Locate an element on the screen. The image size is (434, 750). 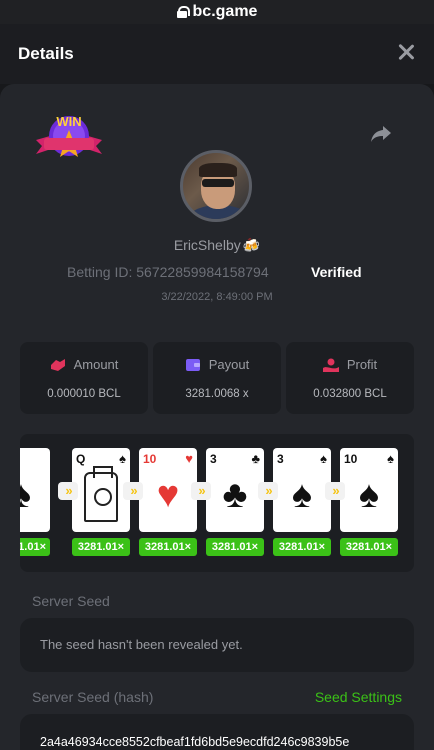
server-seed-field: The seed hasn't been revealed yet. is located at coordinates (217, 645).